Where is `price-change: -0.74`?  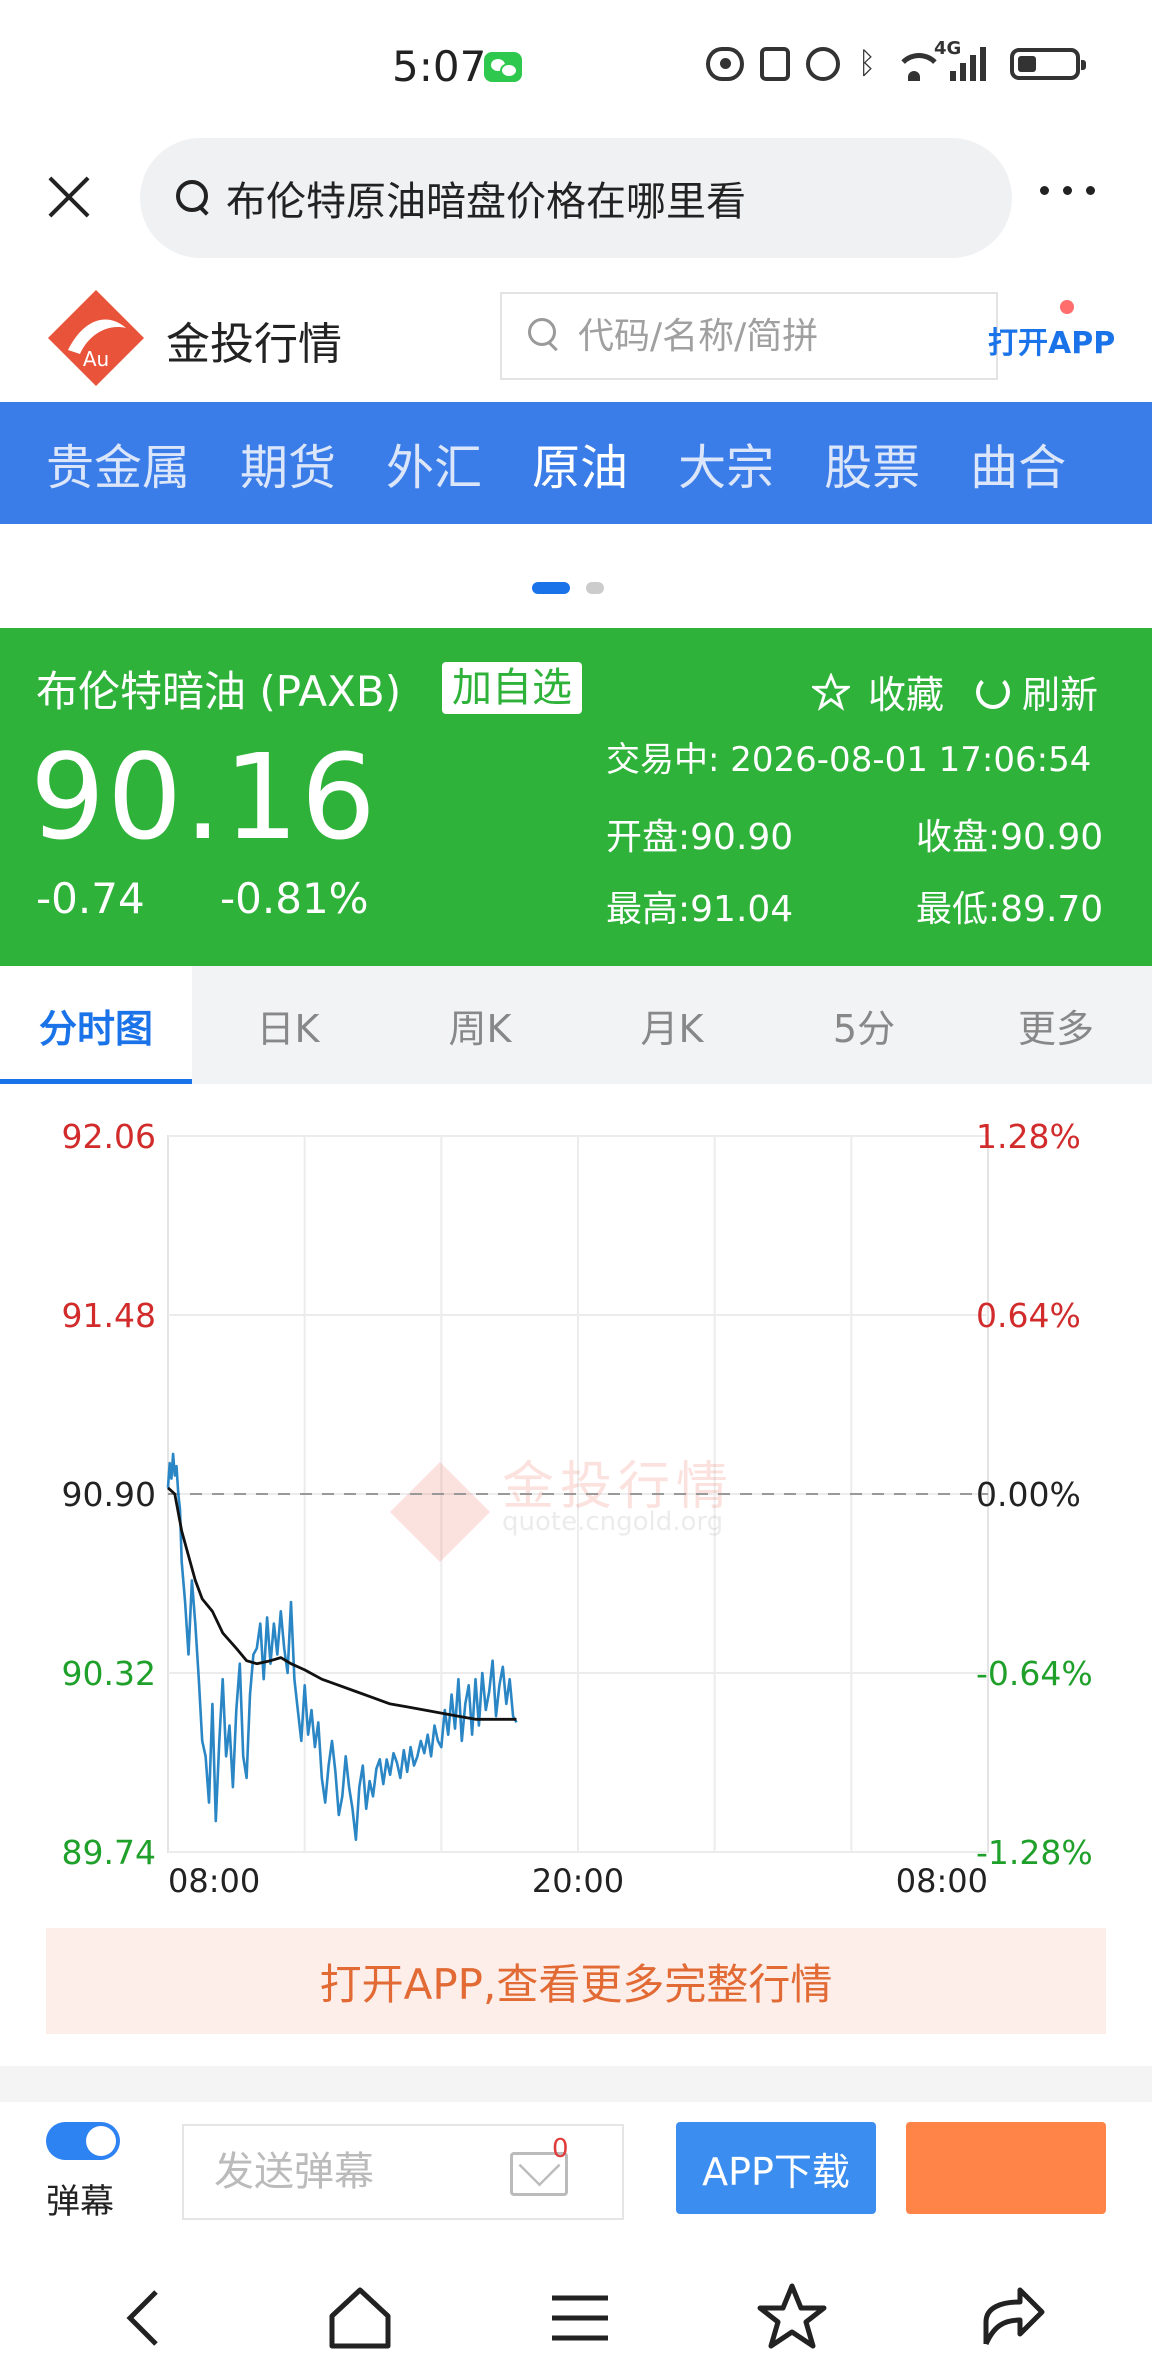 price-change: -0.74 is located at coordinates (90, 898).